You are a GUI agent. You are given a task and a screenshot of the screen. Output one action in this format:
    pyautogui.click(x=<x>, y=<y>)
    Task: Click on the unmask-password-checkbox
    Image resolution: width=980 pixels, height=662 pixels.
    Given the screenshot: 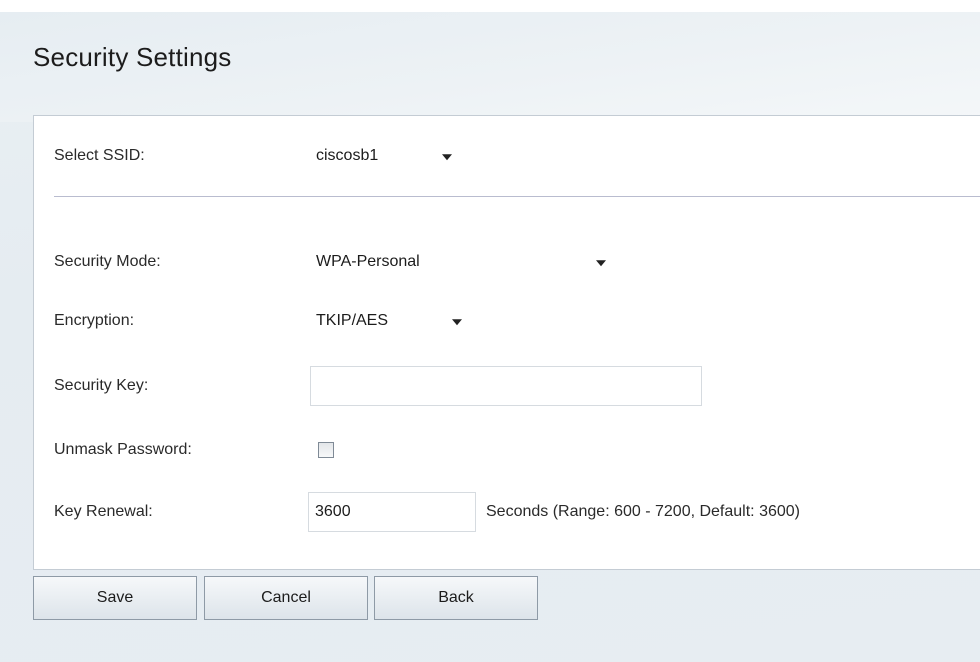 What is the action you would take?
    pyautogui.click(x=326, y=450)
    